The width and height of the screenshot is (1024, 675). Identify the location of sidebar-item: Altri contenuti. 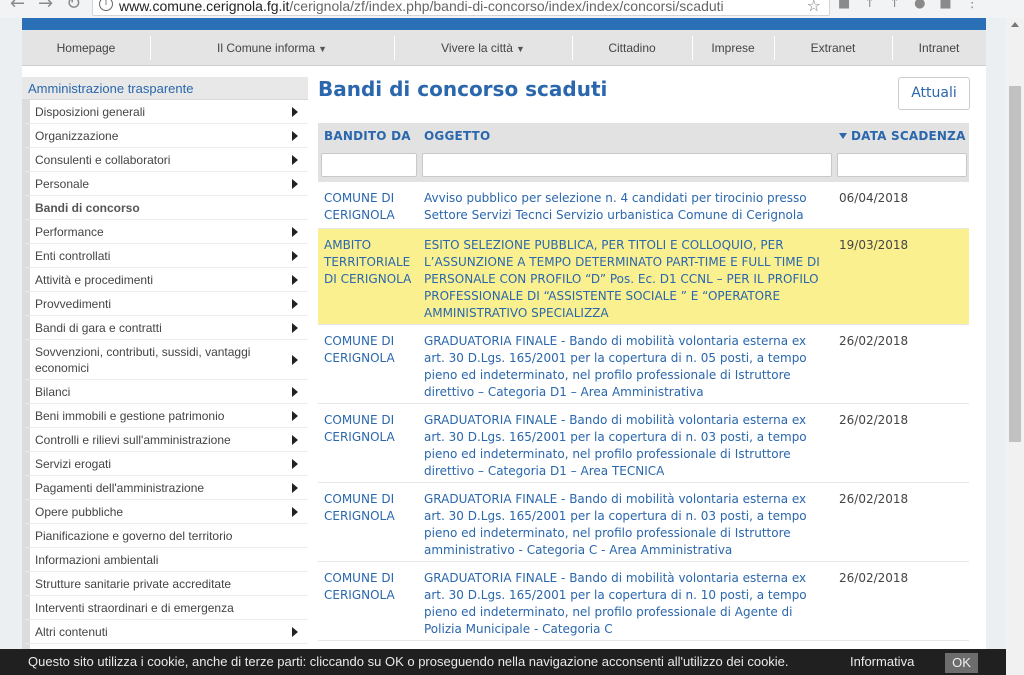
(165, 632).